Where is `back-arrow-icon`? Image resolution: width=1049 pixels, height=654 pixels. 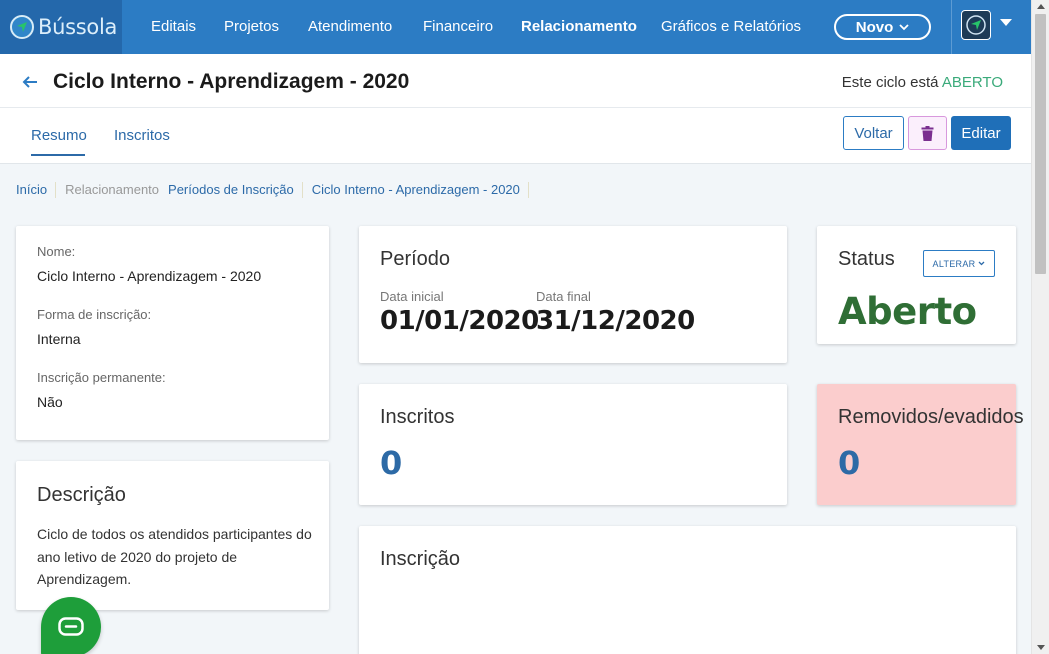 back-arrow-icon is located at coordinates (30, 83).